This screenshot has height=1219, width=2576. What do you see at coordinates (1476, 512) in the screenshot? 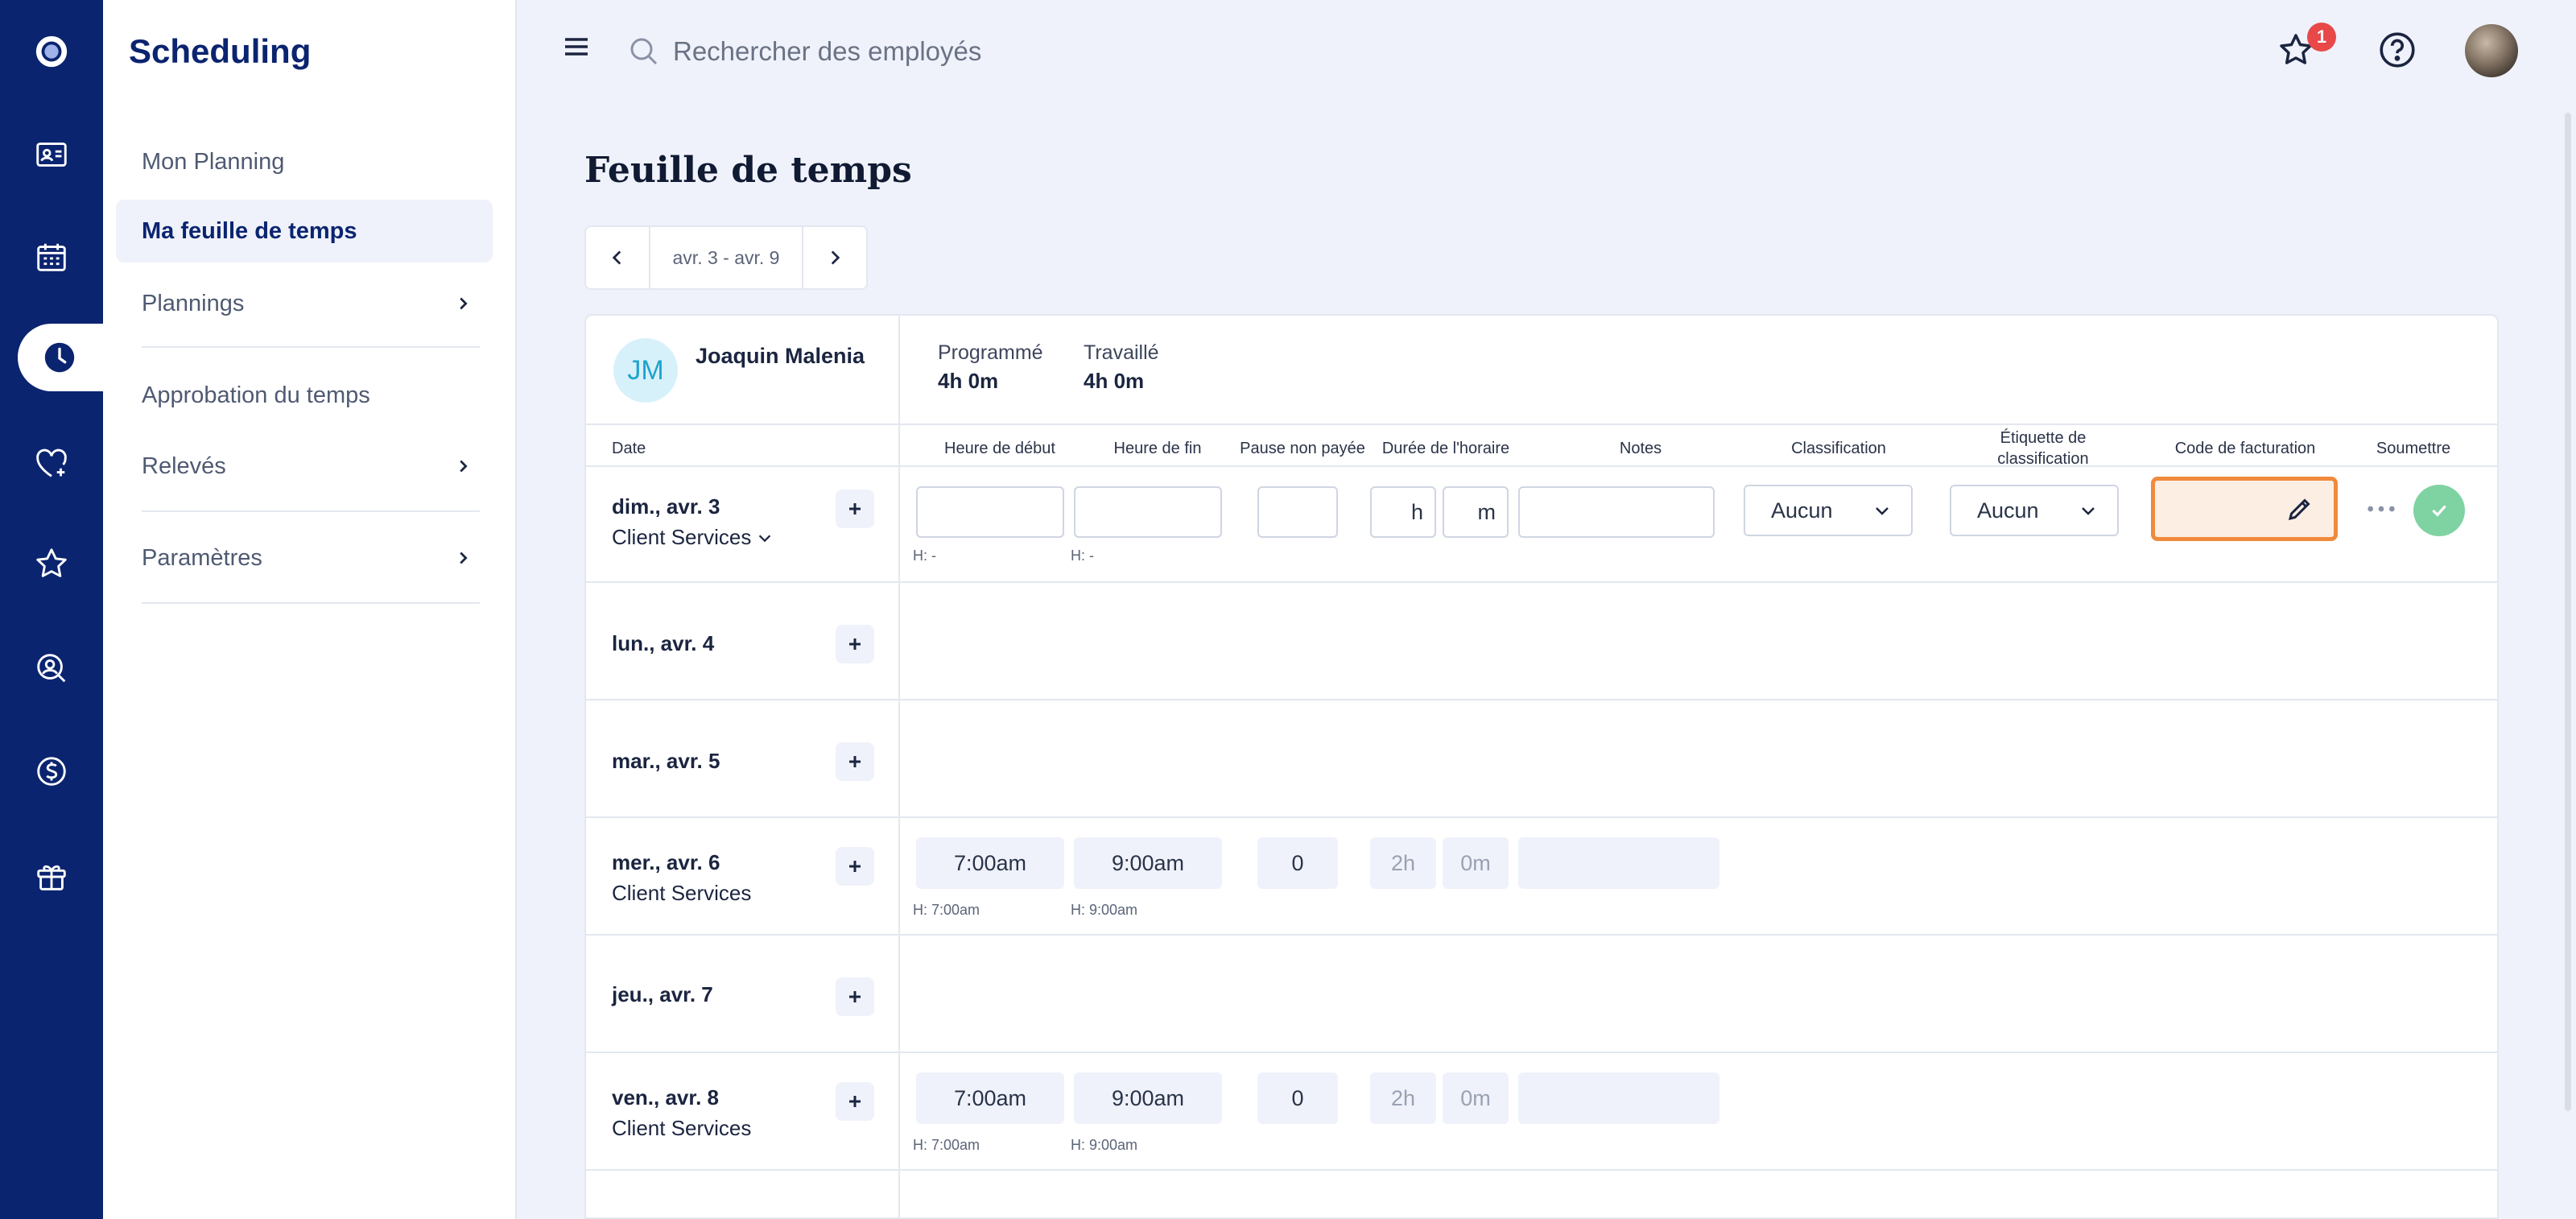
I see `duration-minutes-input: m` at bounding box center [1476, 512].